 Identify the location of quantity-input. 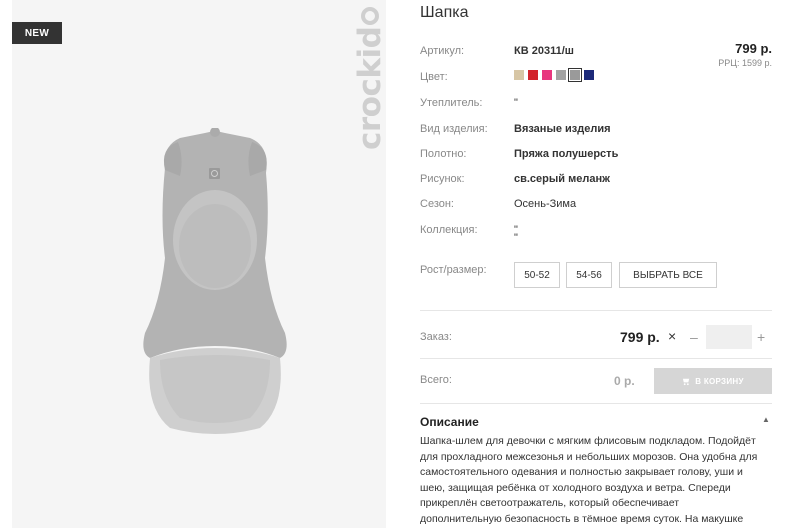
(729, 337).